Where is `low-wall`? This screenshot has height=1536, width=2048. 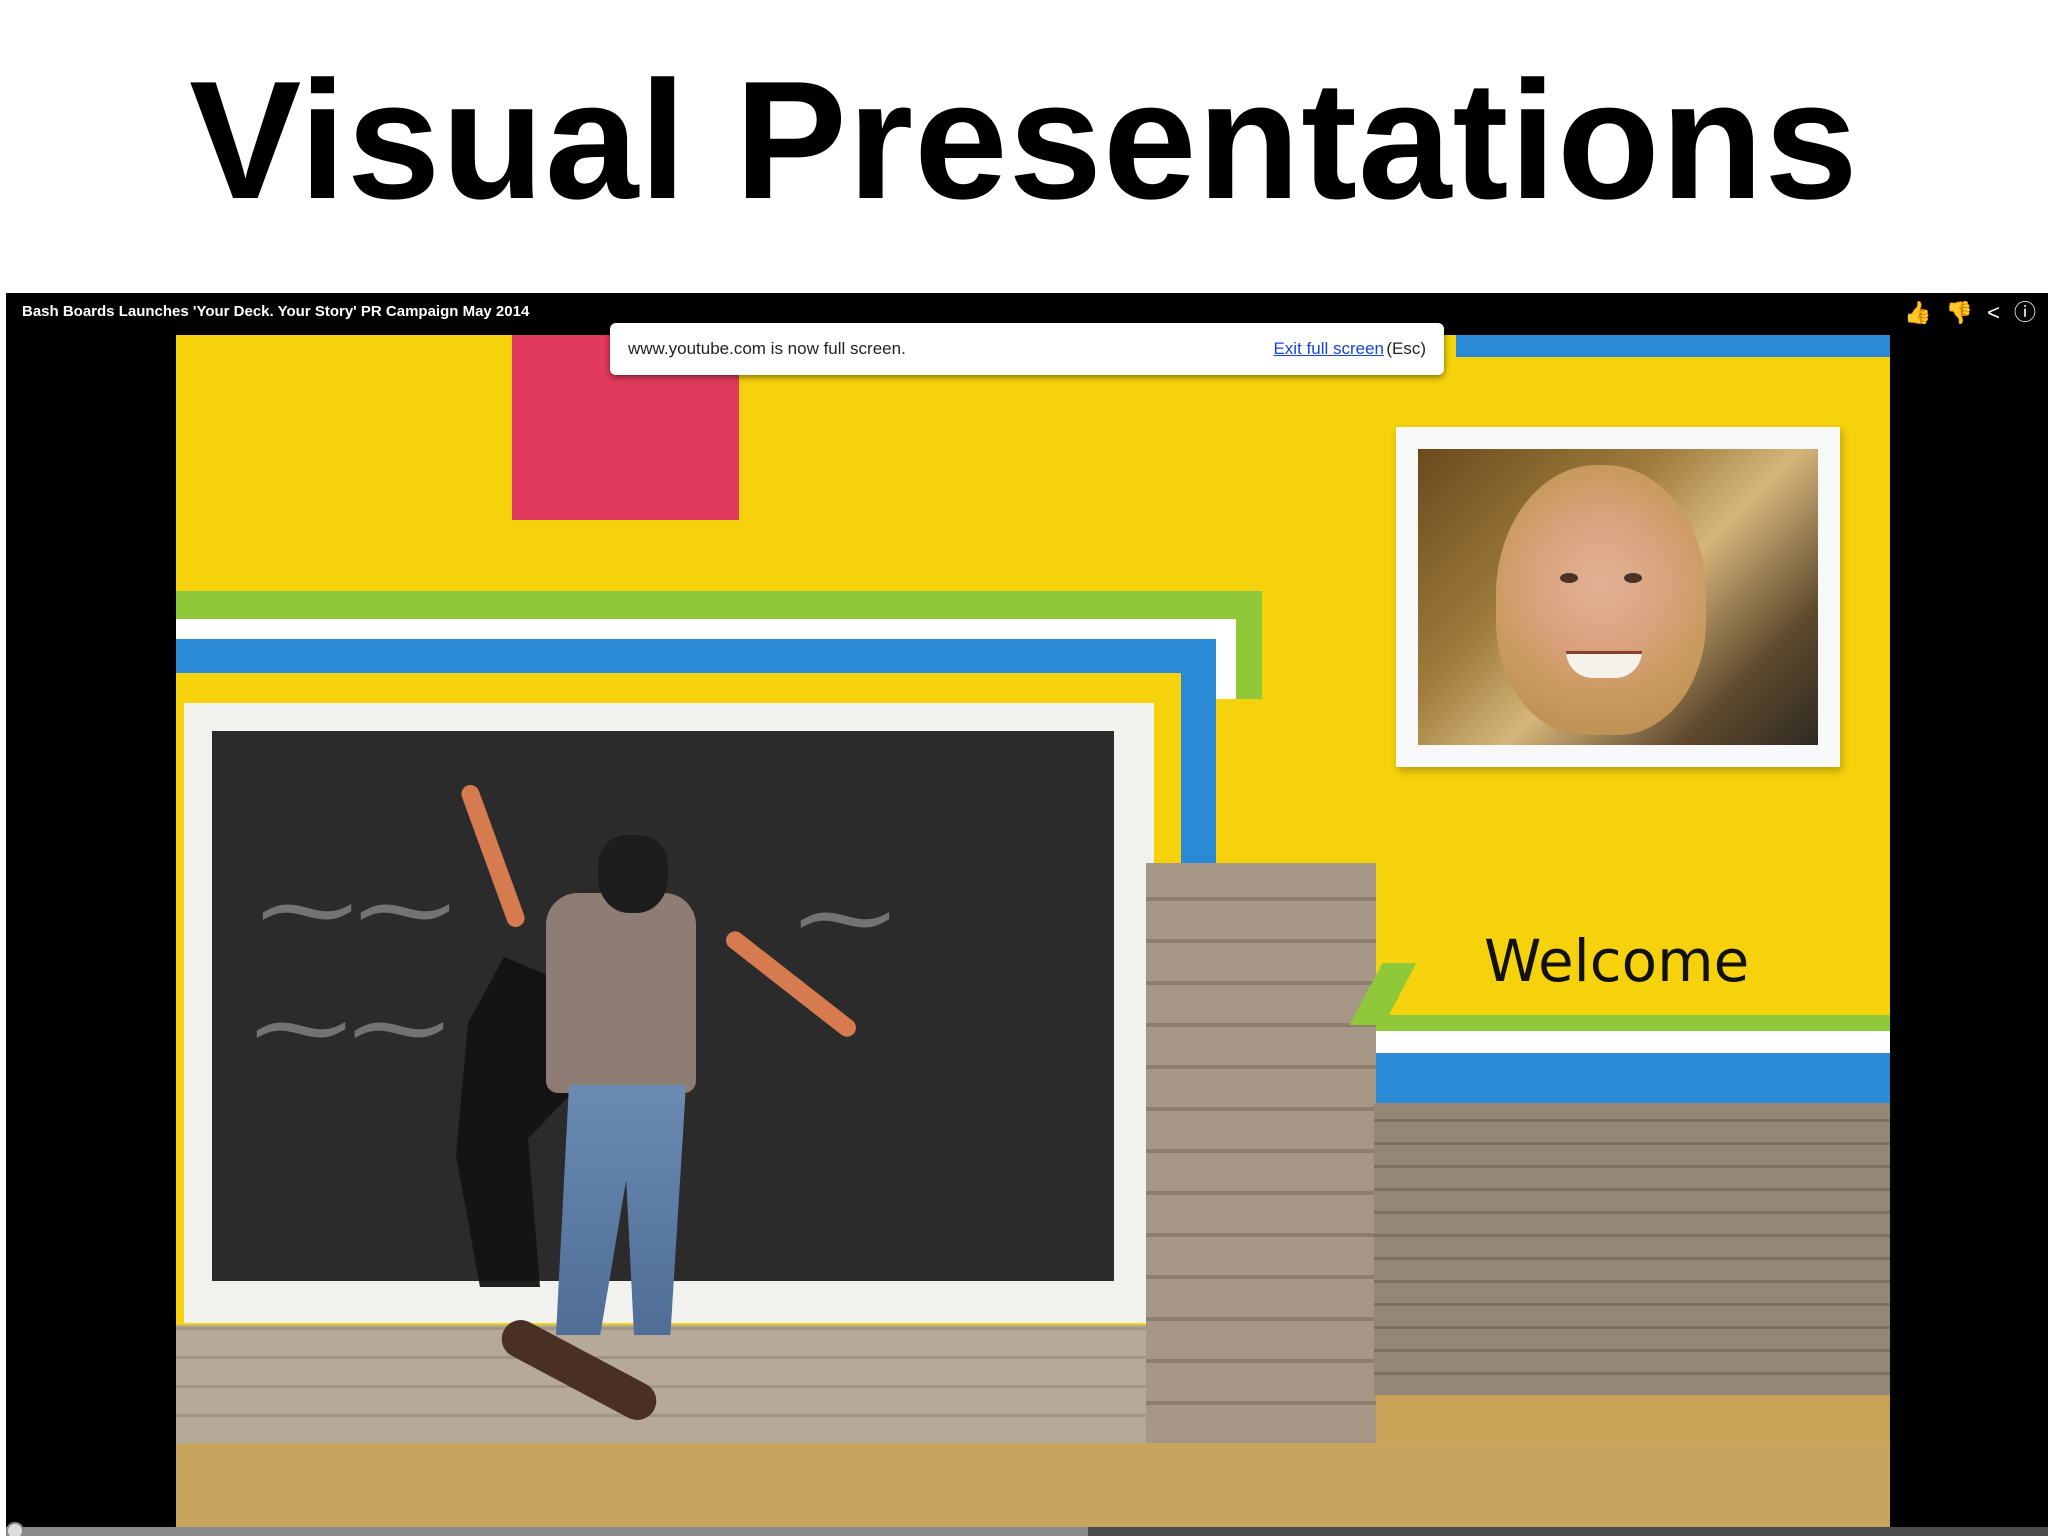
low-wall is located at coordinates (661, 1384).